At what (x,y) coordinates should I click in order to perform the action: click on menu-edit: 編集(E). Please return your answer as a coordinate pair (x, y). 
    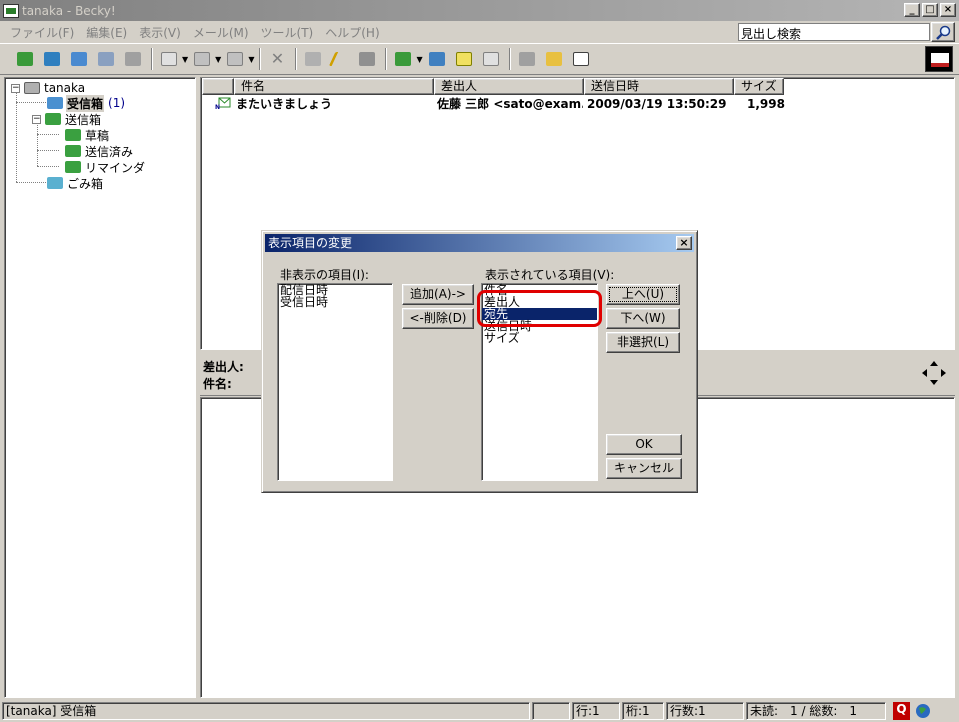
    Looking at the image, I should click on (106, 32).